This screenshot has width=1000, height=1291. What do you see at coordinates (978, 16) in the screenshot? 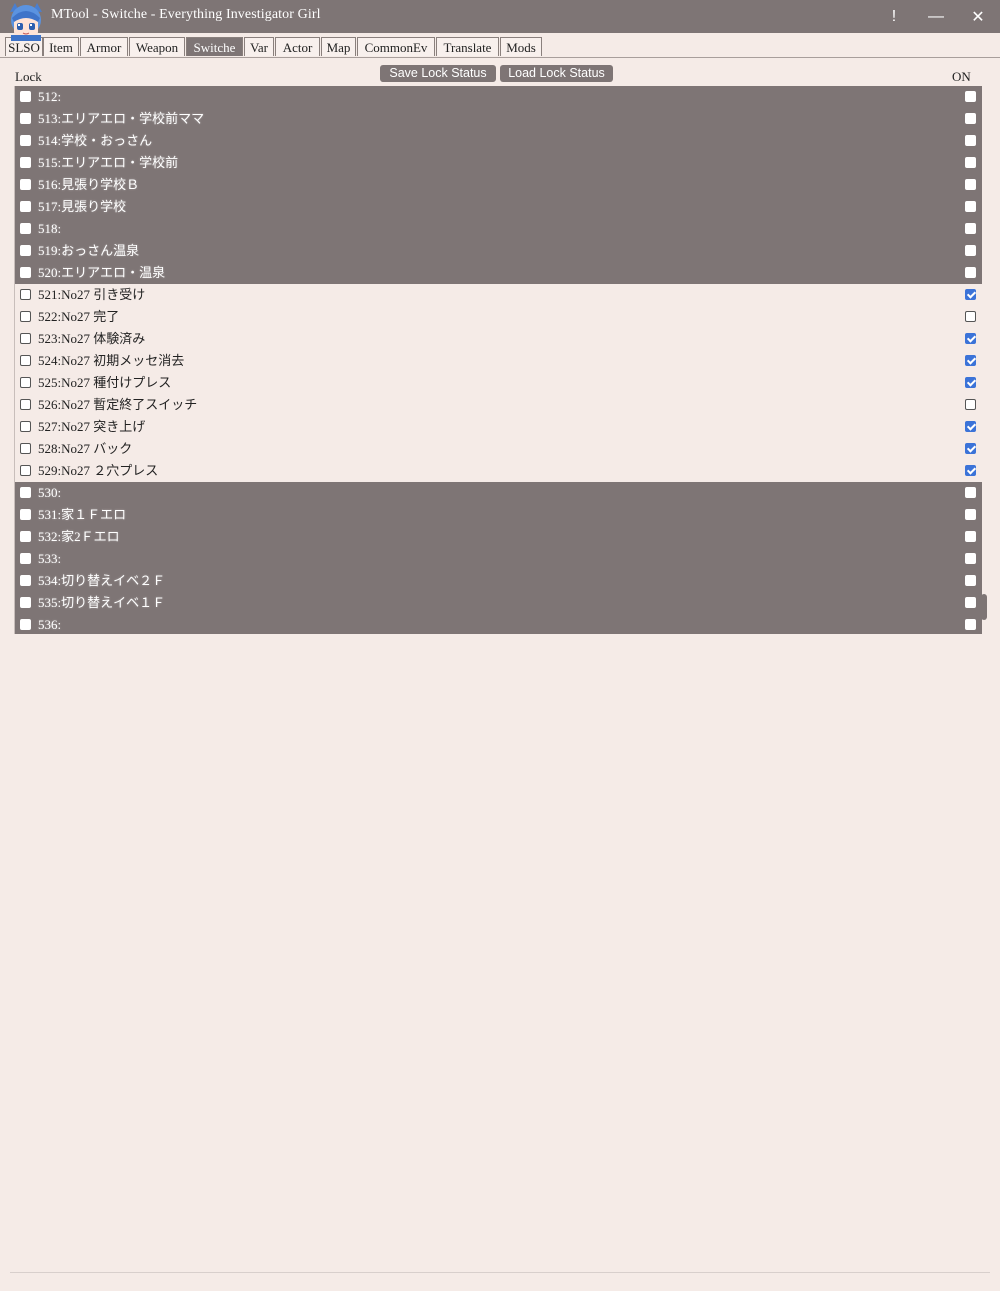
I see `close-button: ✕` at bounding box center [978, 16].